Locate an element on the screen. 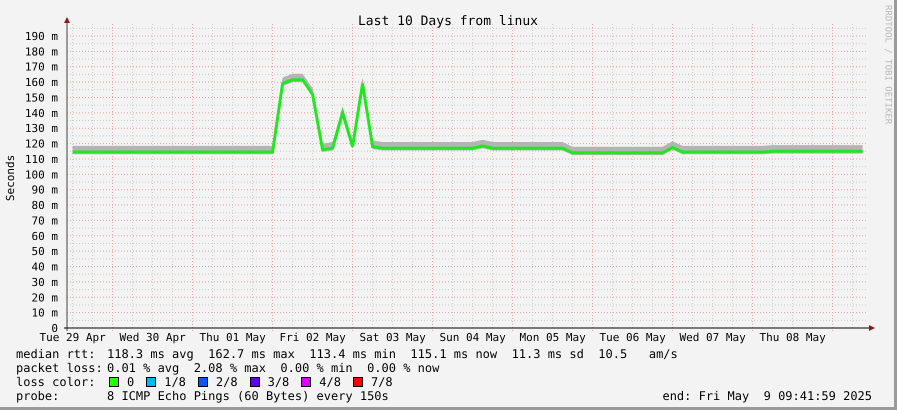  tick-label: 140 m is located at coordinates (41, 113).